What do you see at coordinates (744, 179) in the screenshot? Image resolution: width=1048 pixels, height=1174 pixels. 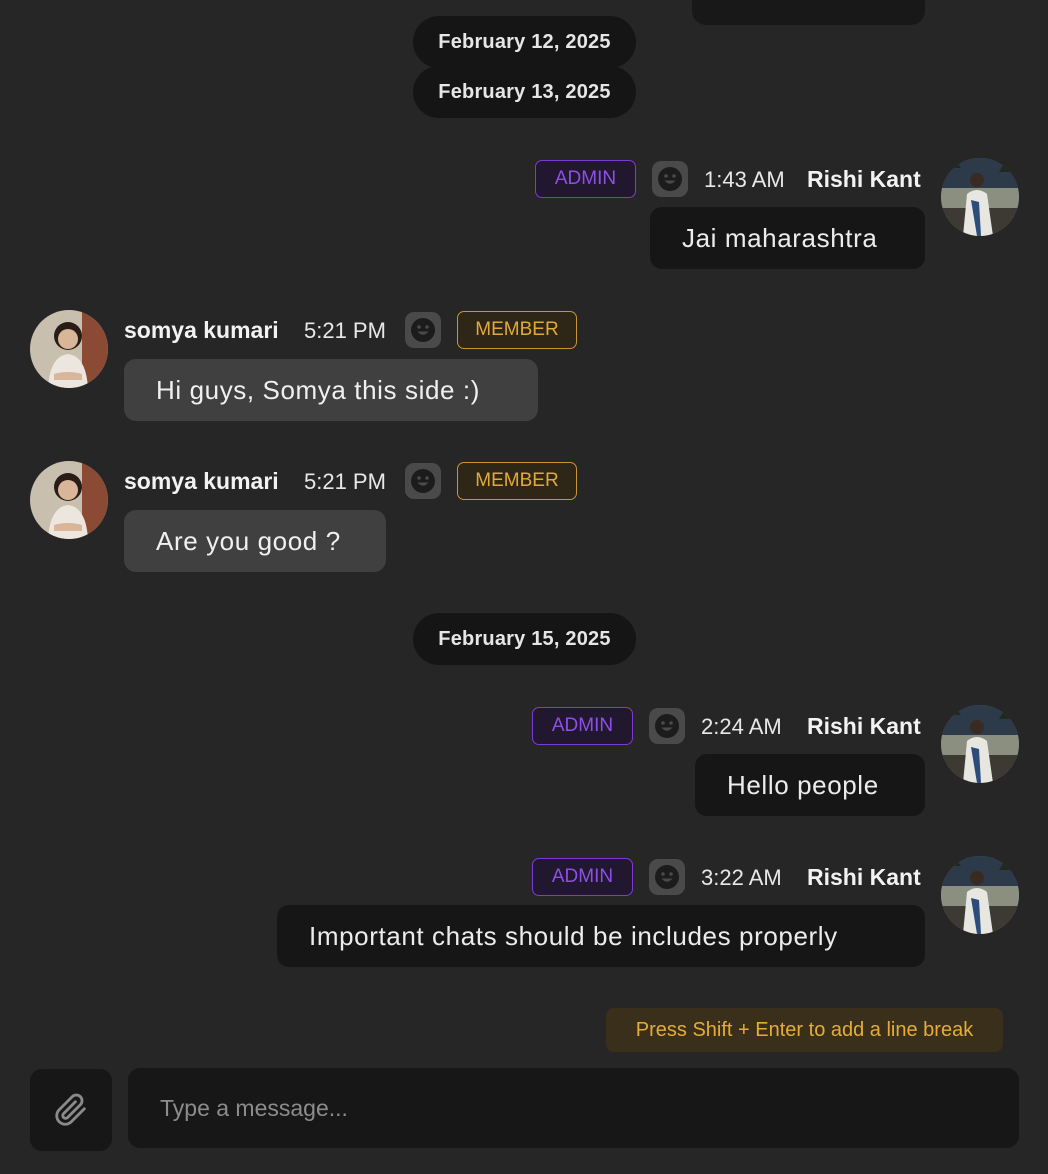 I see `message-time: 1:43 AM` at bounding box center [744, 179].